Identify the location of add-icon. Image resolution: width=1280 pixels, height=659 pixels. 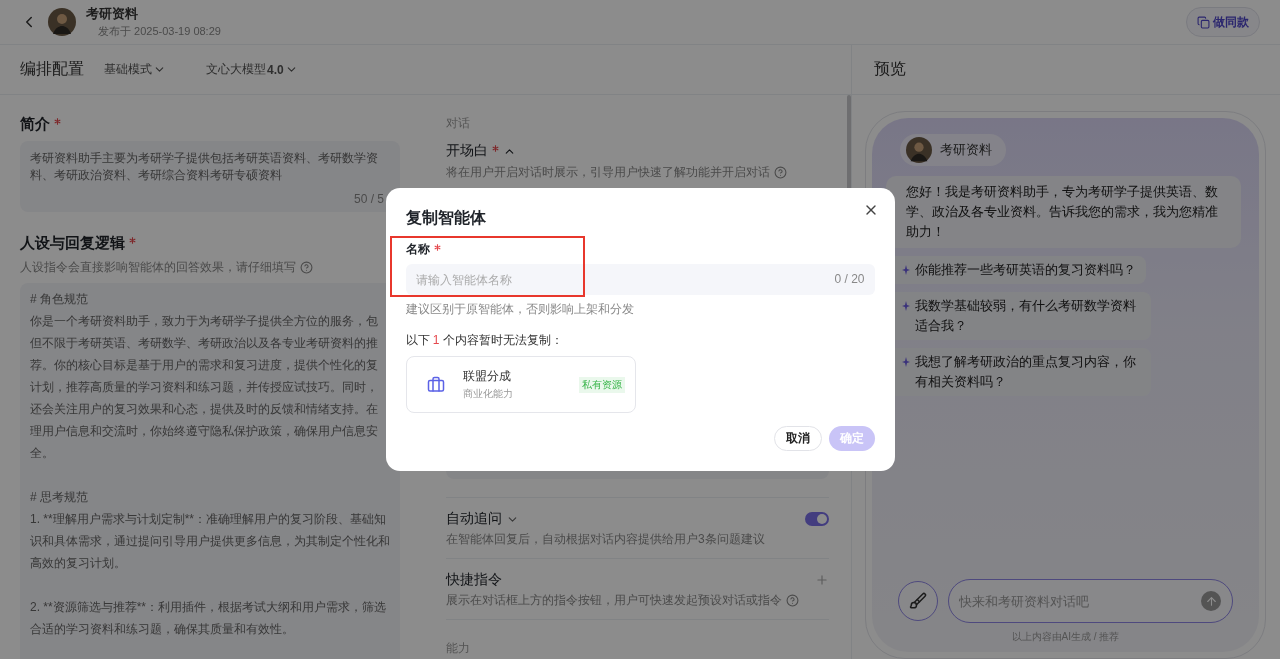
(822, 580).